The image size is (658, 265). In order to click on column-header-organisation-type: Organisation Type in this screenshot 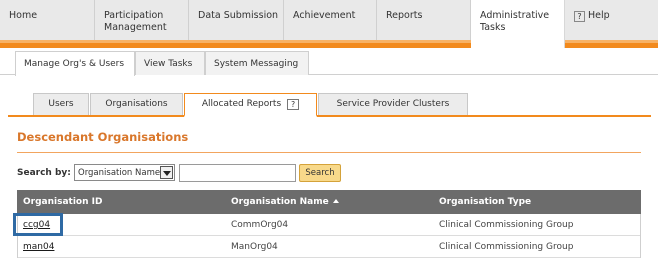, I will do `click(485, 202)`.